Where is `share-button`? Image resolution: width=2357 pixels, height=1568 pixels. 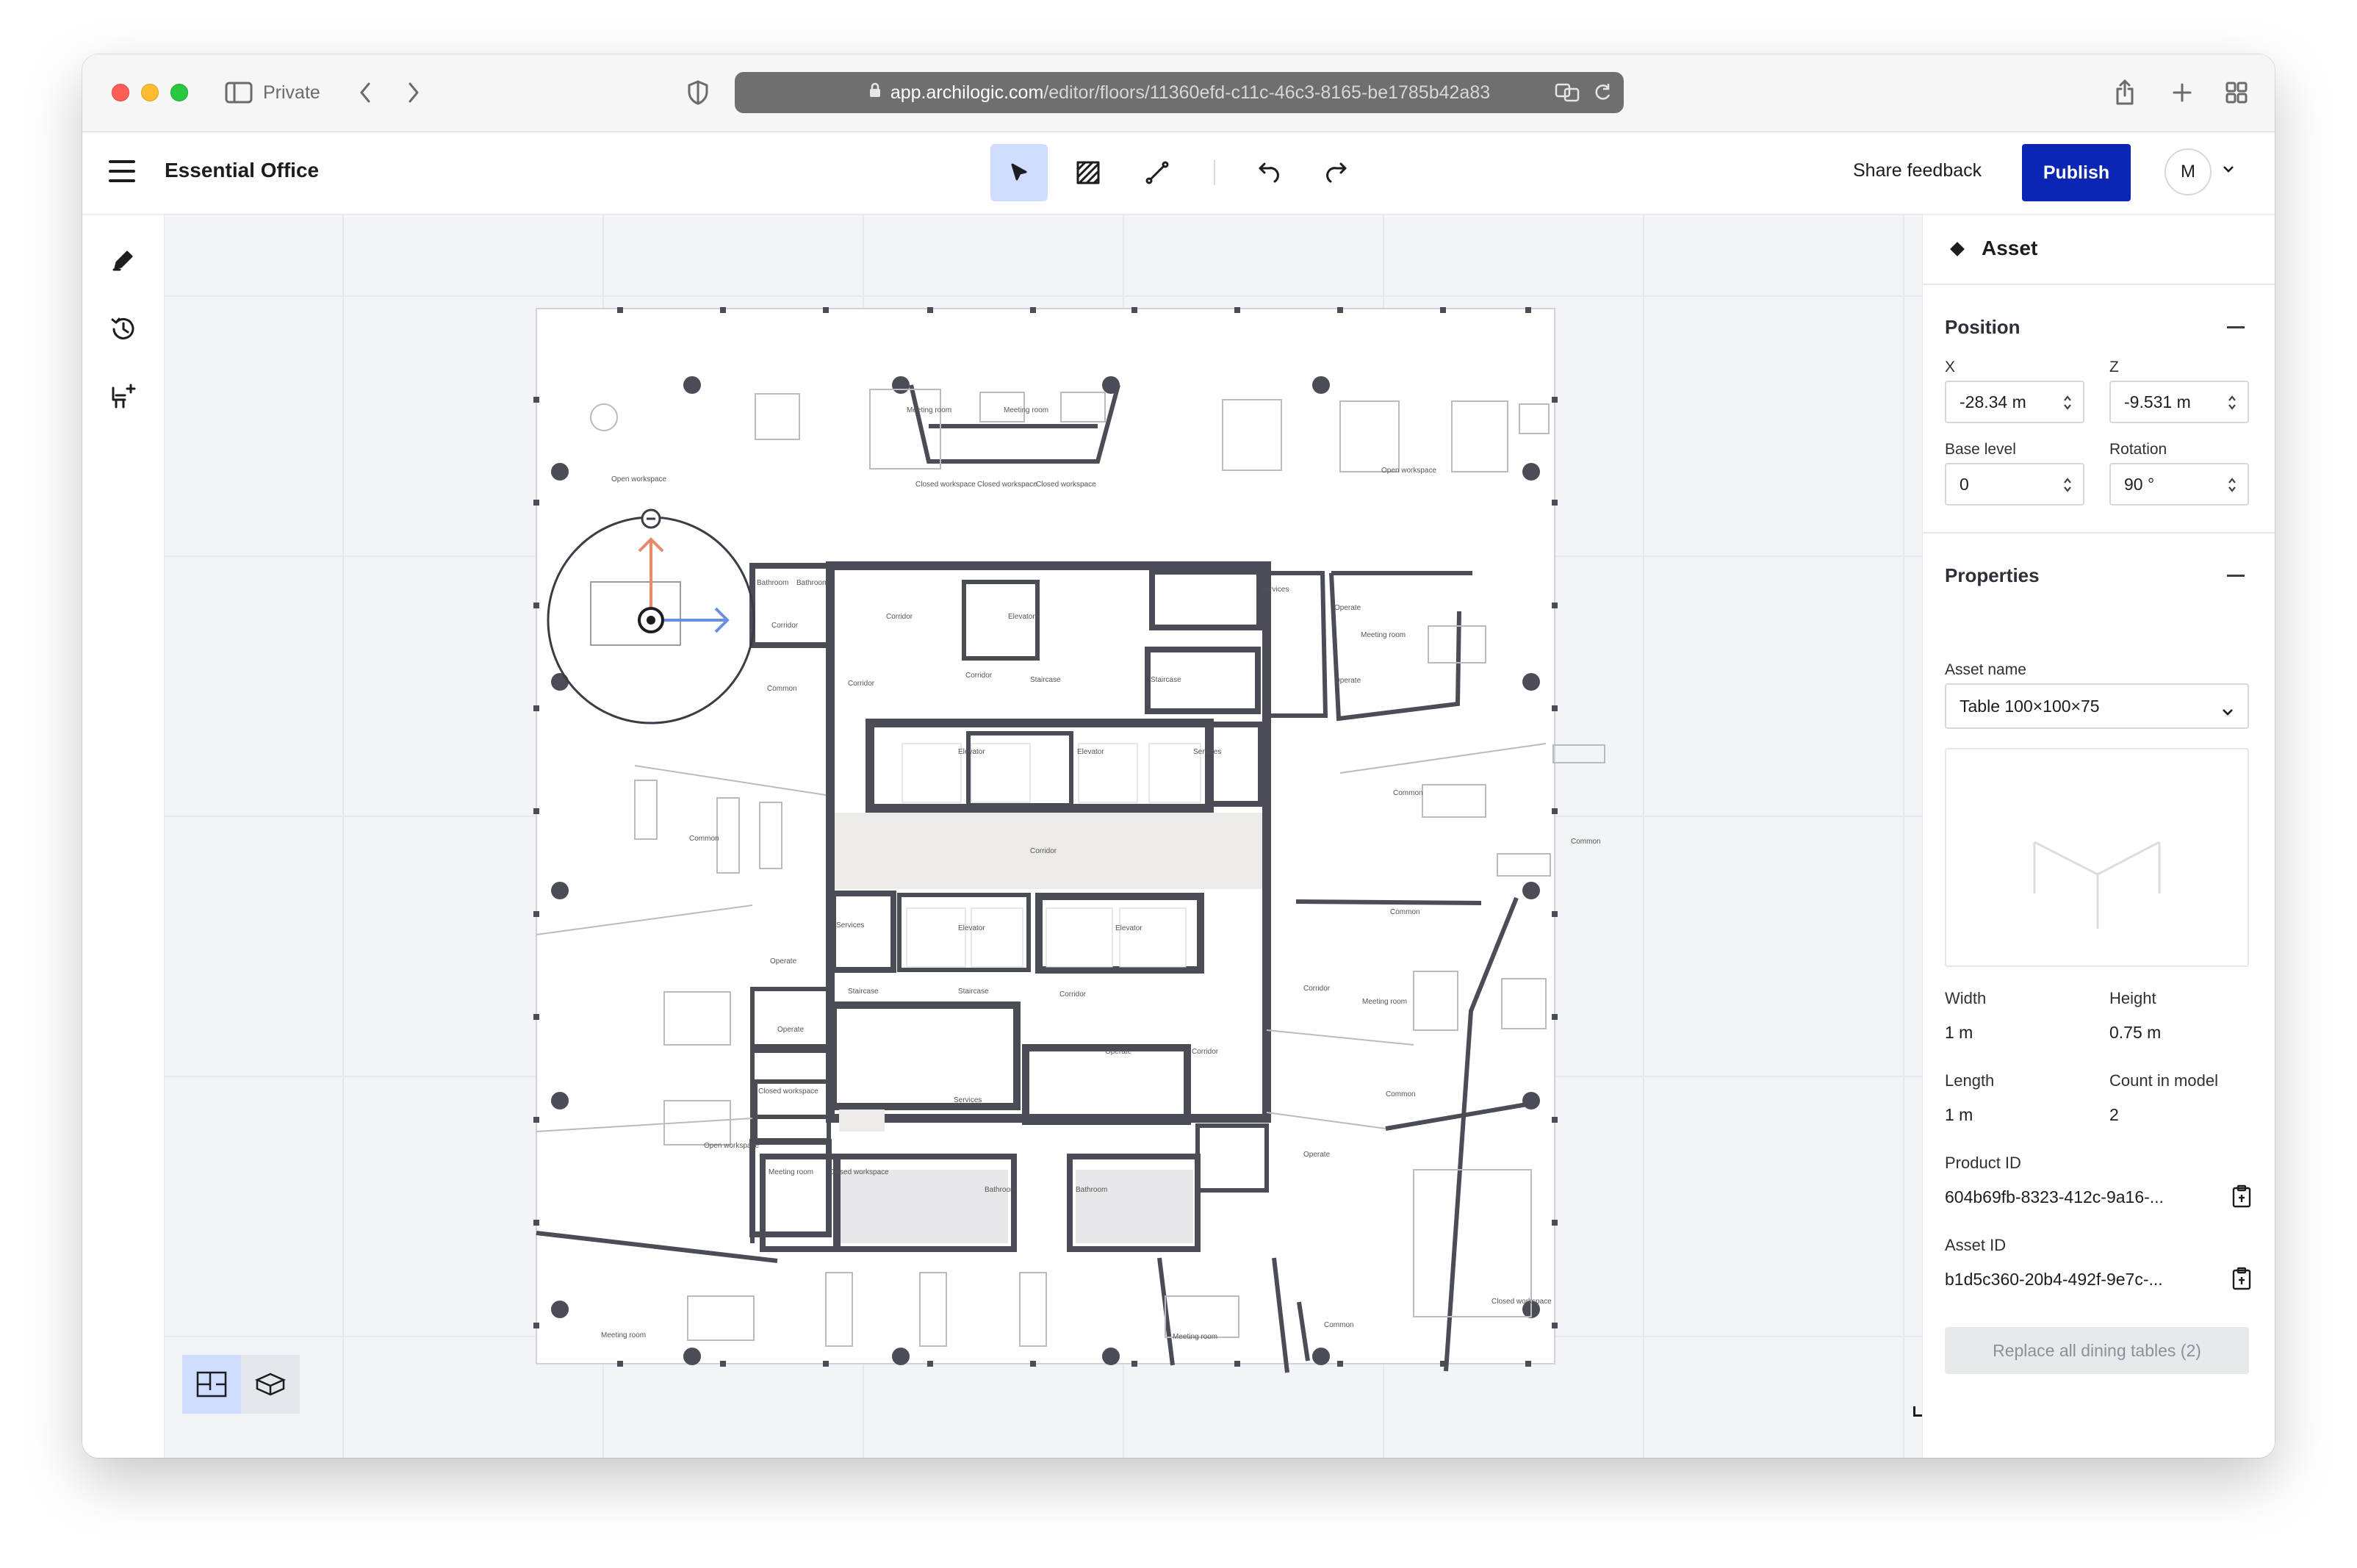 share-button is located at coordinates (2125, 92).